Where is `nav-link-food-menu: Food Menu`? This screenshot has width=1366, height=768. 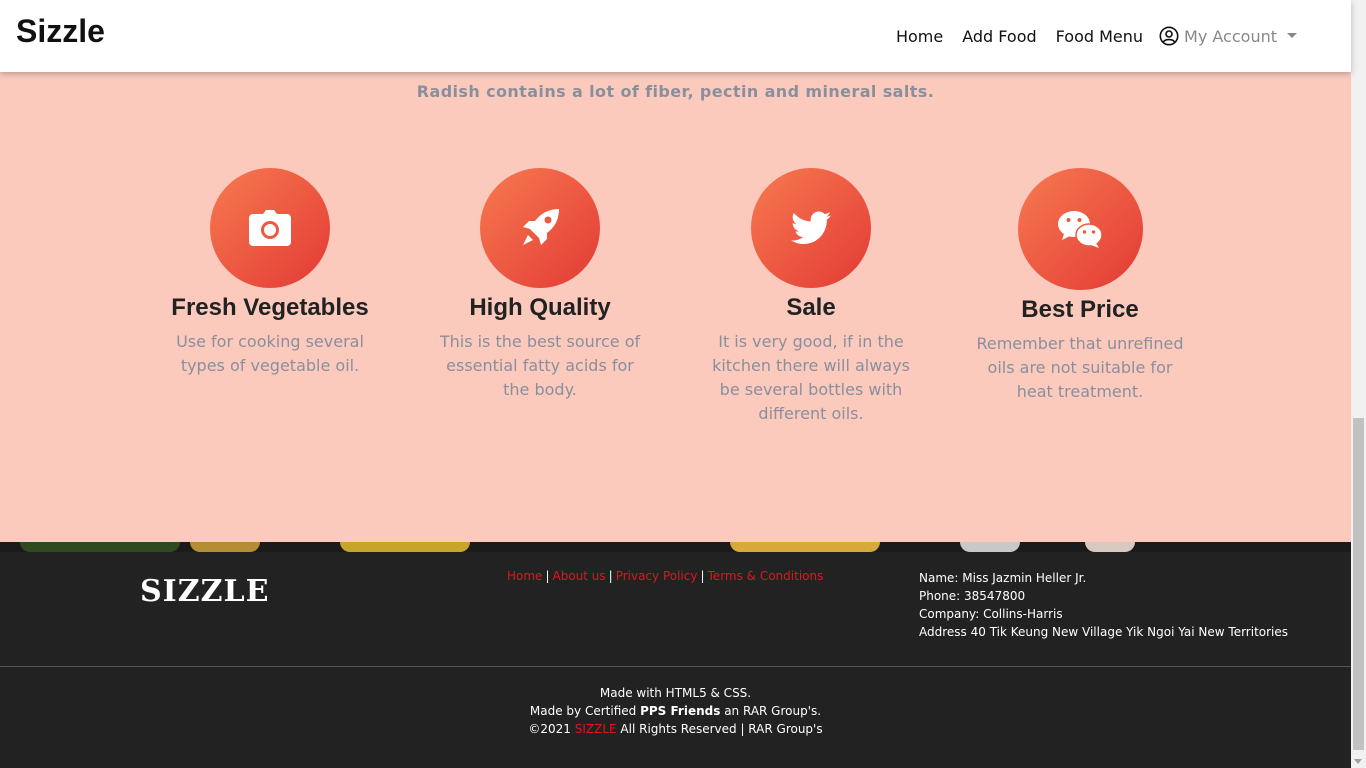 nav-link-food-menu: Food Menu is located at coordinates (1099, 36).